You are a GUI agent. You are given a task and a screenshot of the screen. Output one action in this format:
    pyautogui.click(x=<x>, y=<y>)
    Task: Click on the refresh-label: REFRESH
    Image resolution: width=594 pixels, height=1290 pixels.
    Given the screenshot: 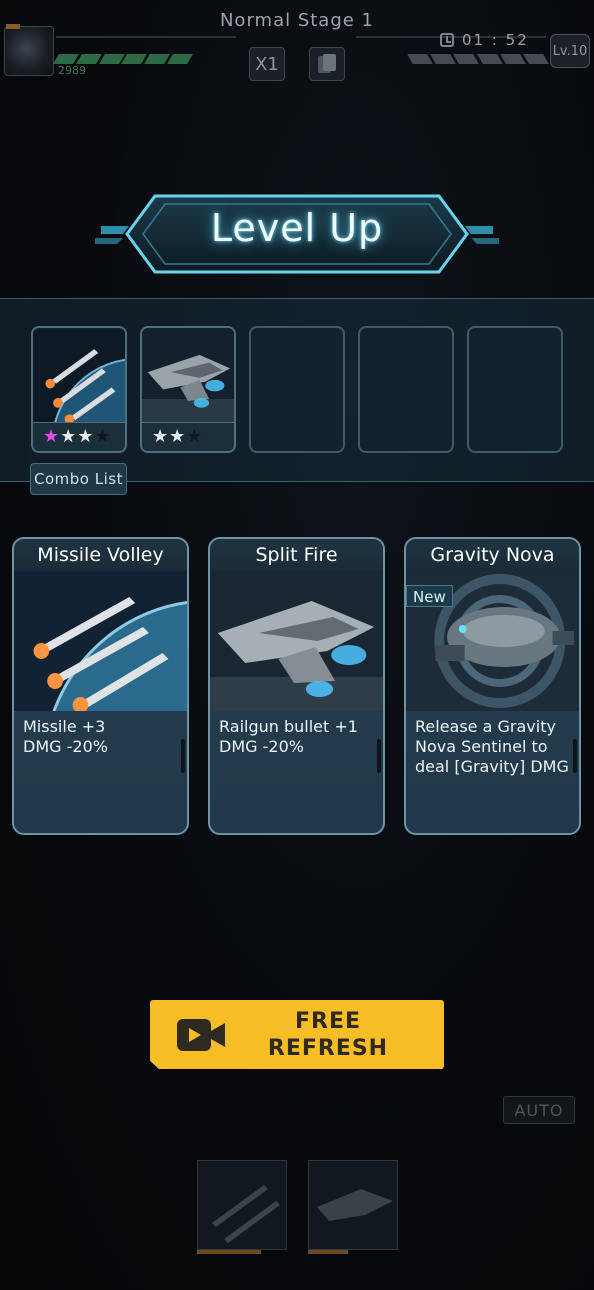 What is the action you would take?
    pyautogui.click(x=328, y=1048)
    